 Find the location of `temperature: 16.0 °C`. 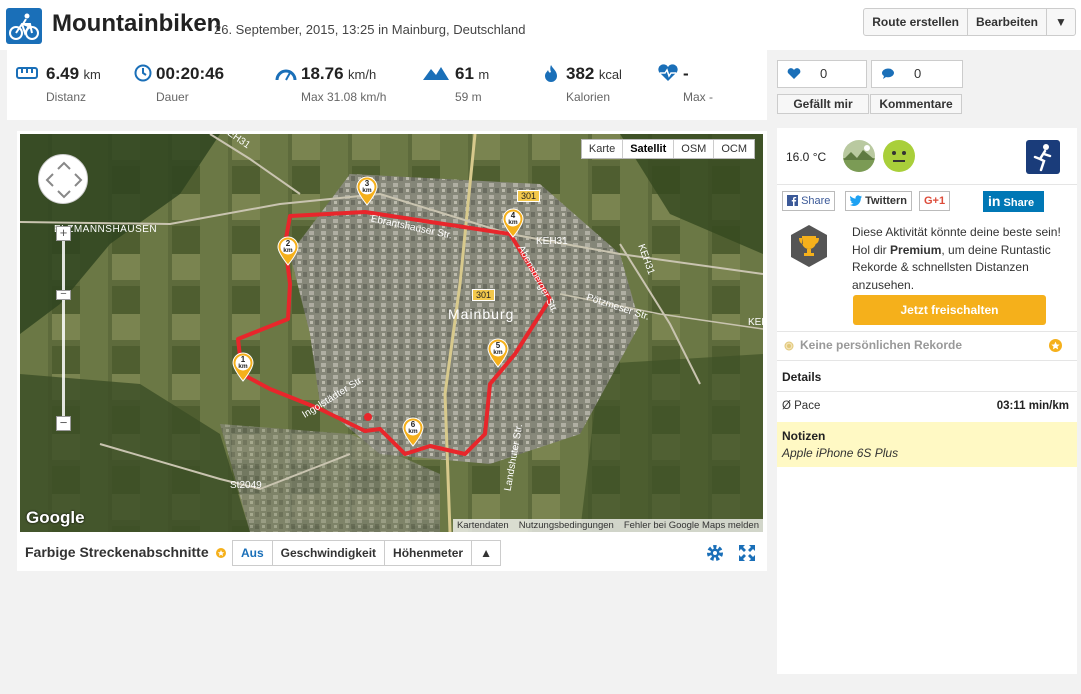

temperature: 16.0 °C is located at coordinates (806, 157).